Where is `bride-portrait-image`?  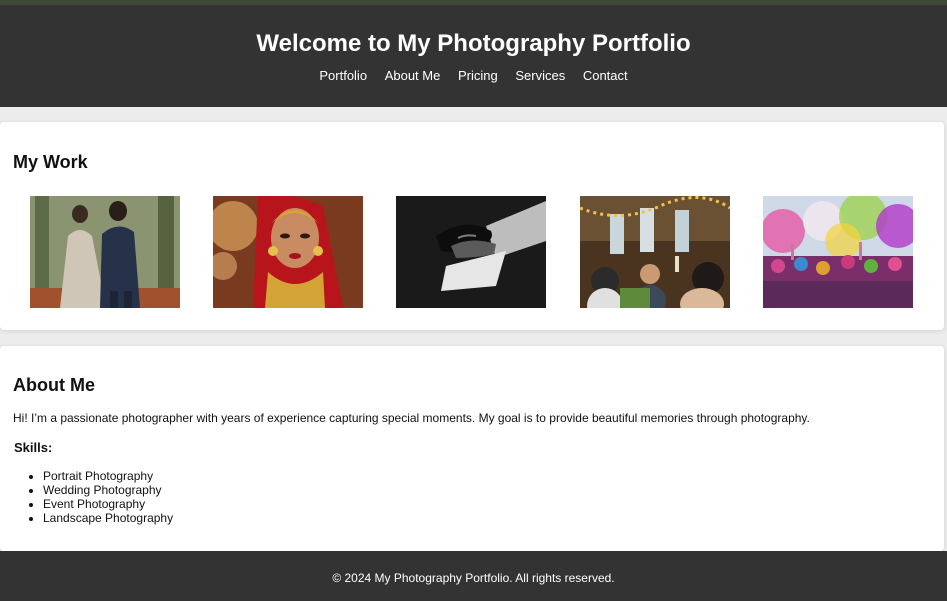 bride-portrait-image is located at coordinates (288, 252).